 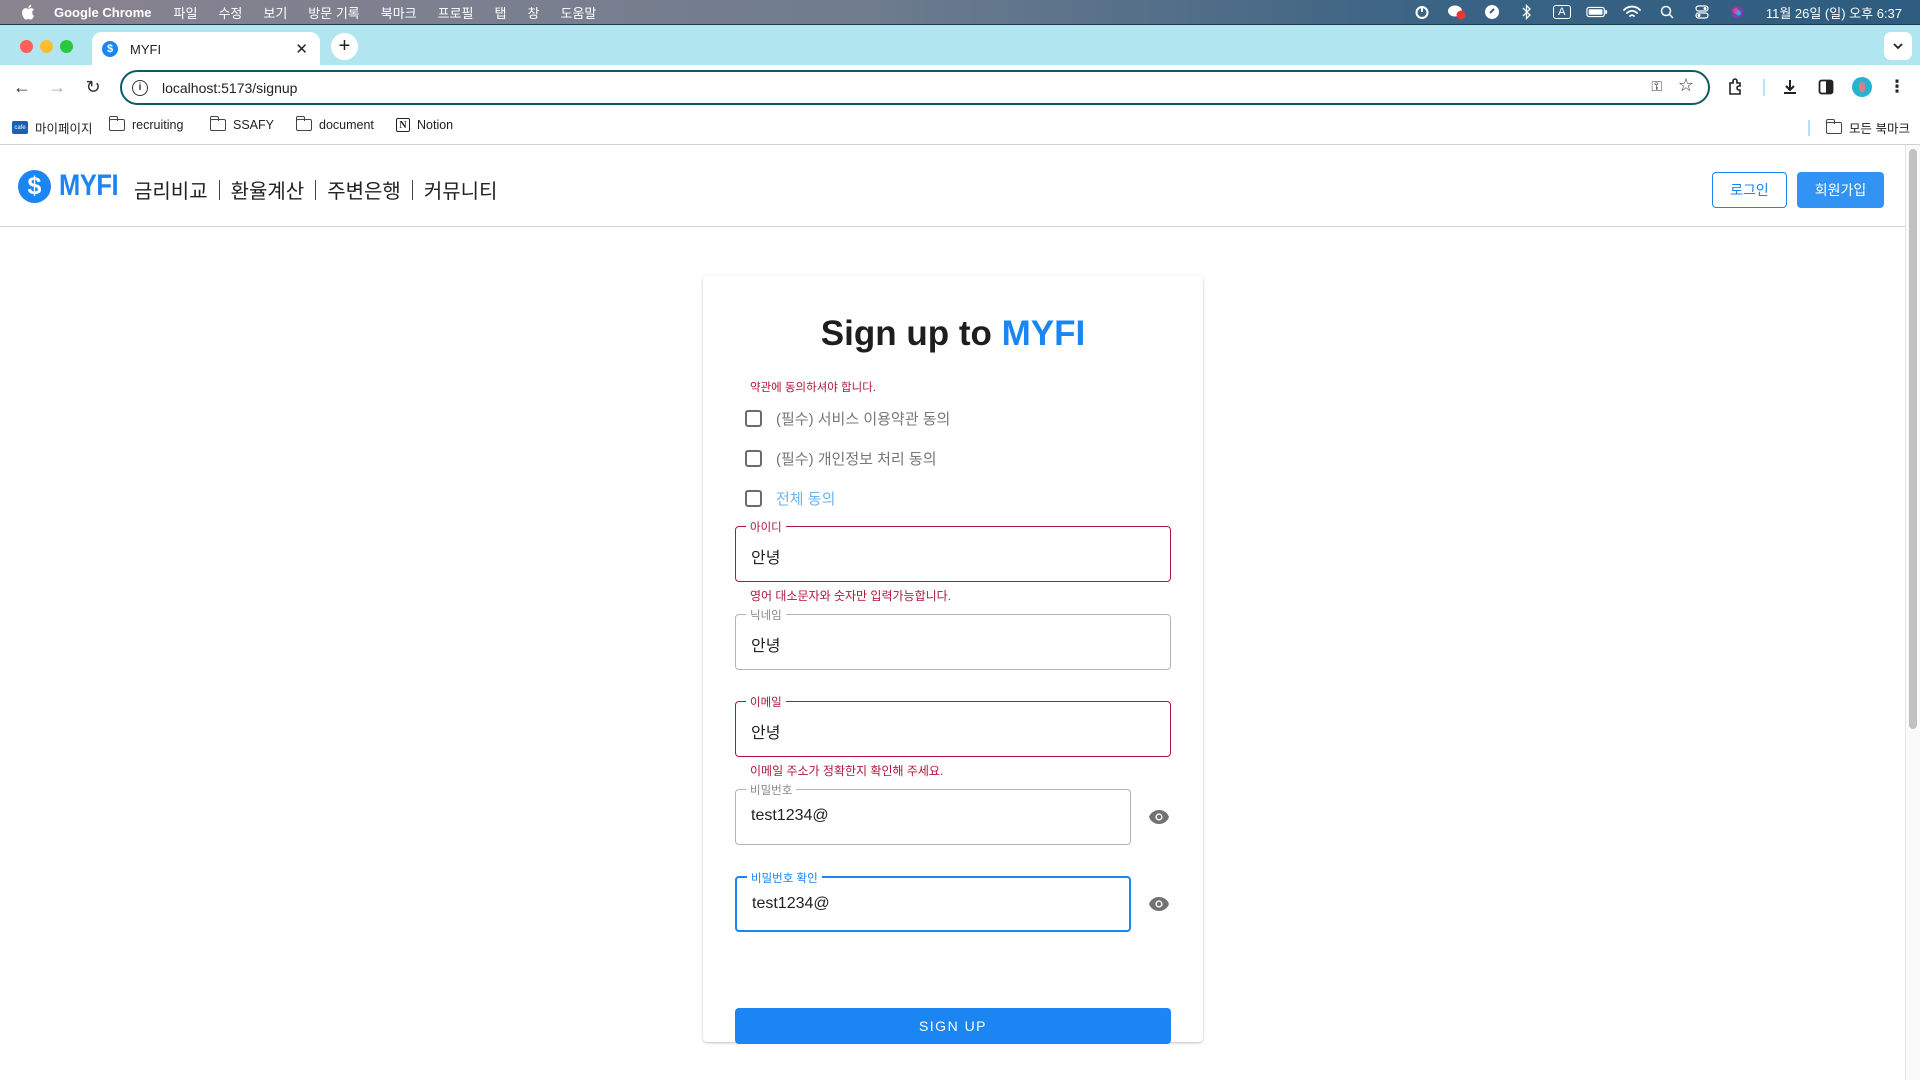 I want to click on tab-myfi: $ MYFI ✕, so click(x=206, y=49).